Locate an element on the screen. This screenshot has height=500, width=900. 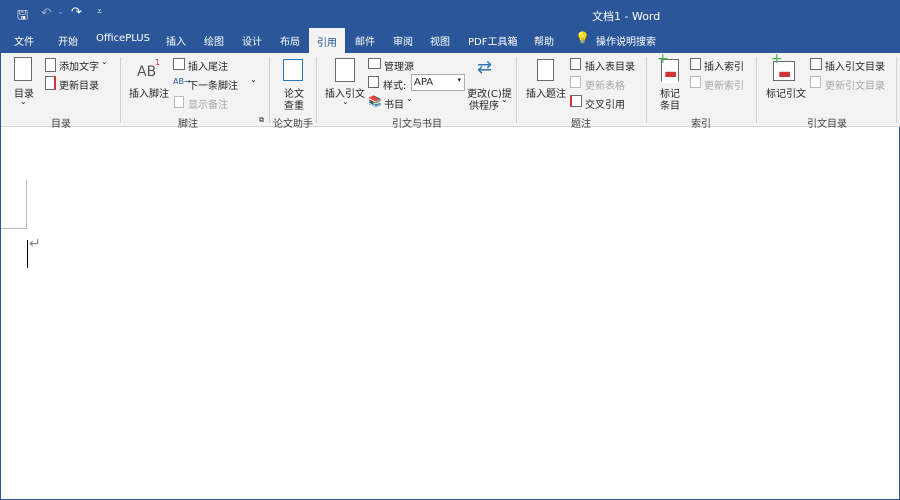
style-select: APA ▾ is located at coordinates (438, 82).